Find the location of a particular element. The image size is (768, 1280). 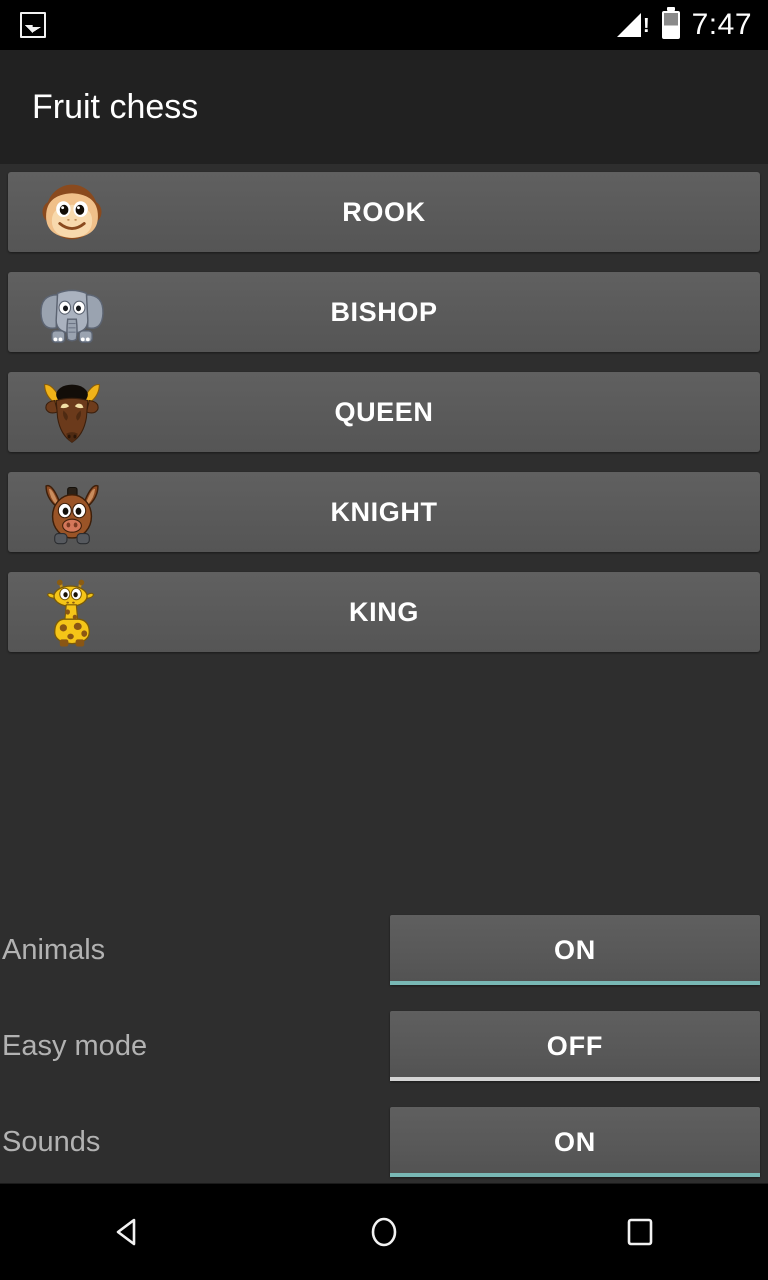

signal-no-sim-icon: ! is located at coordinates (633, 25).